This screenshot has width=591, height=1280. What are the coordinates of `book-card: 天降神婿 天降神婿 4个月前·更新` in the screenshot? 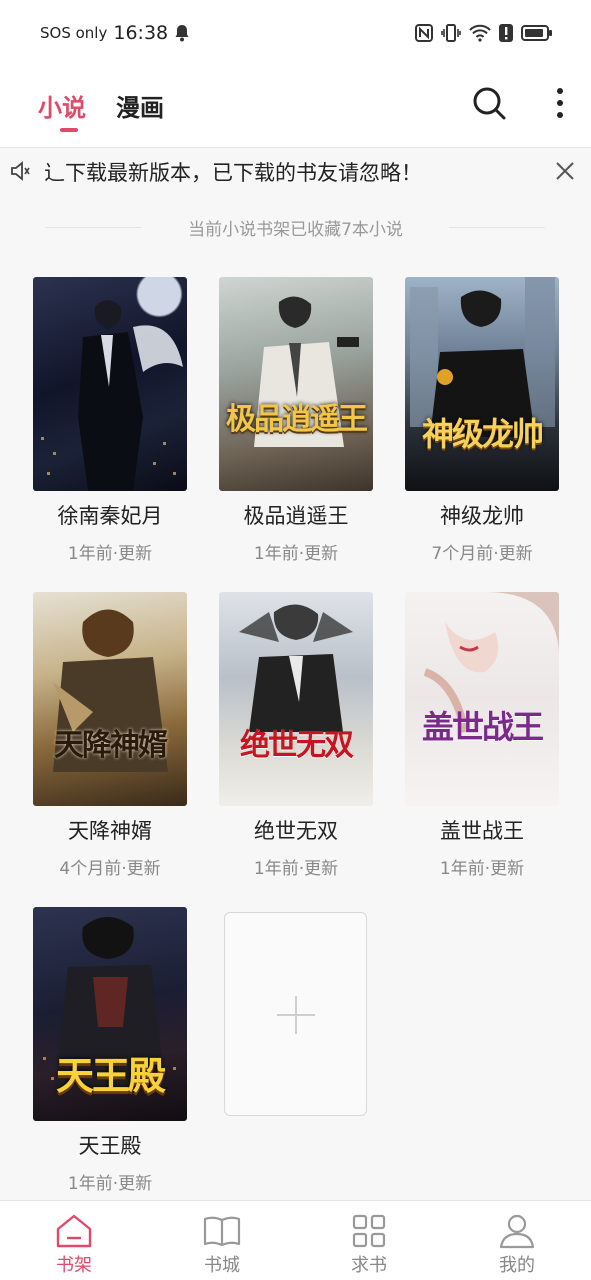 It's located at (110, 735).